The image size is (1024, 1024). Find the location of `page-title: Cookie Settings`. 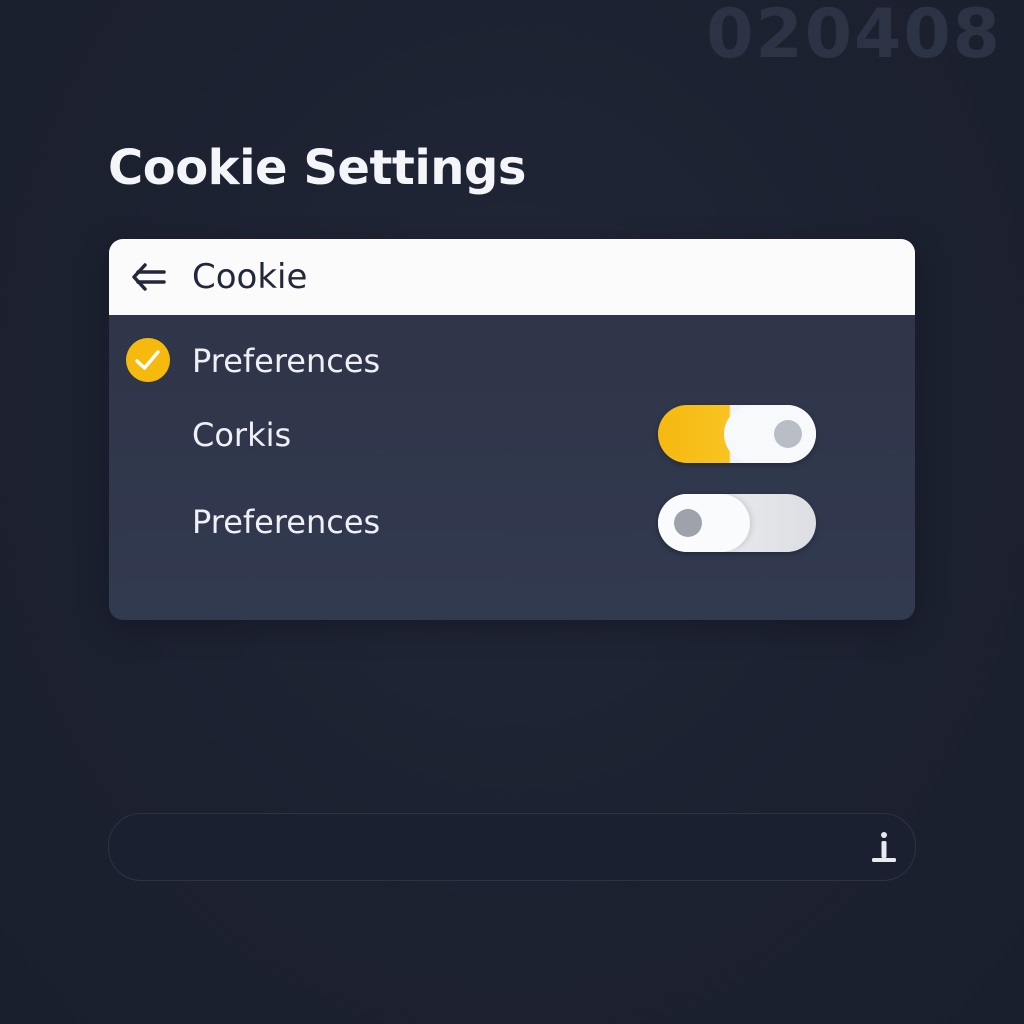

page-title: Cookie Settings is located at coordinates (317, 168).